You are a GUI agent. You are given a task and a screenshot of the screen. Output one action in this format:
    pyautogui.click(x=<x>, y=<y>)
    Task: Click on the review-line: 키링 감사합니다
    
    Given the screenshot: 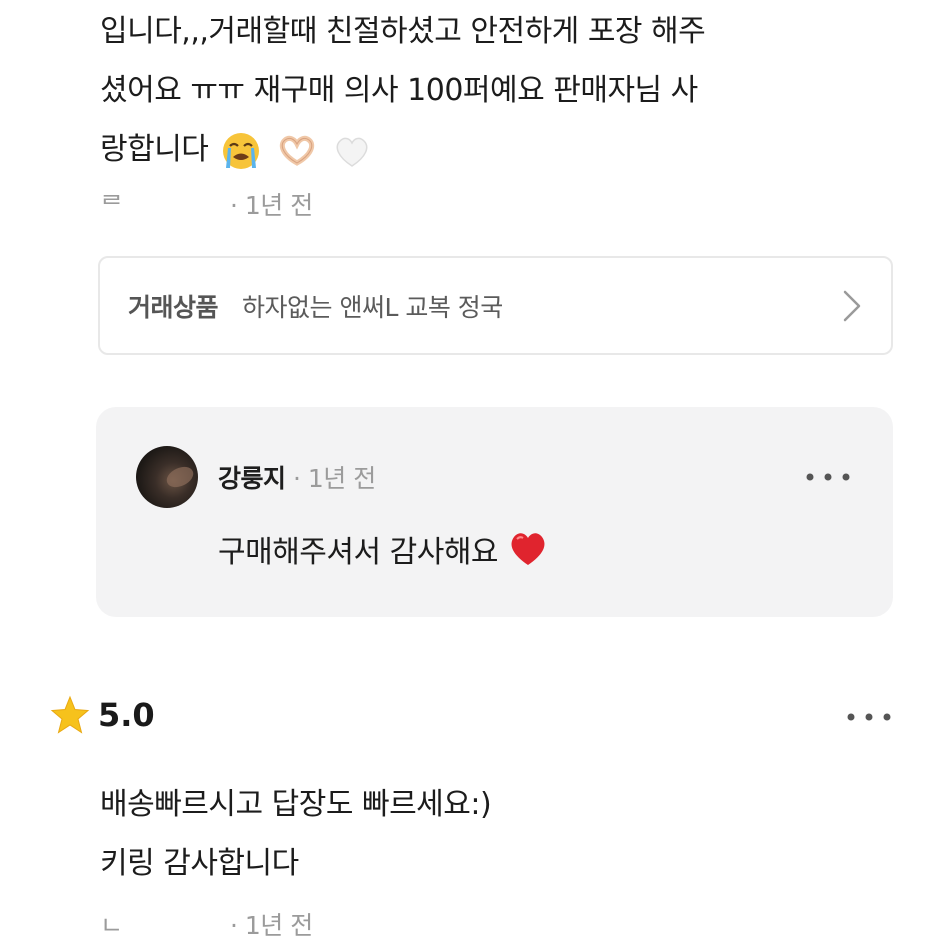 What is the action you would take?
    pyautogui.click(x=199, y=863)
    